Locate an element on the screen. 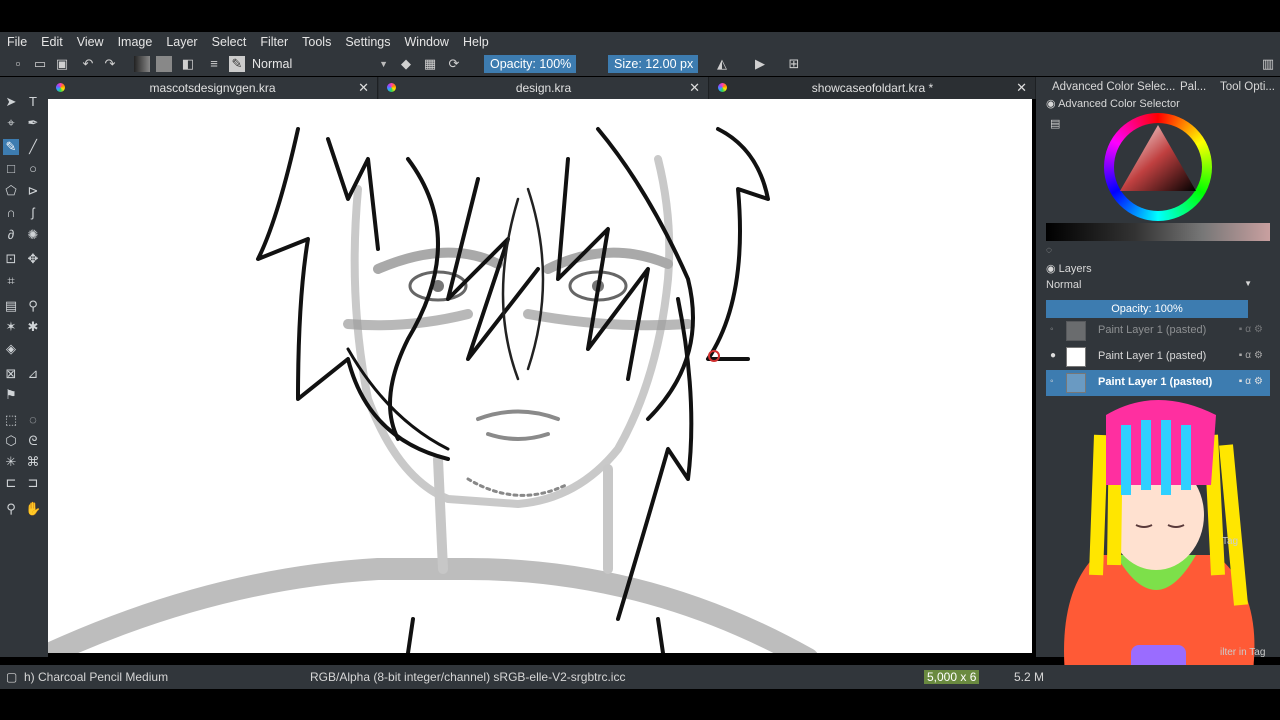 This screenshot has width=1280, height=720. similar-select-icon: ⌘ is located at coordinates (33, 462).